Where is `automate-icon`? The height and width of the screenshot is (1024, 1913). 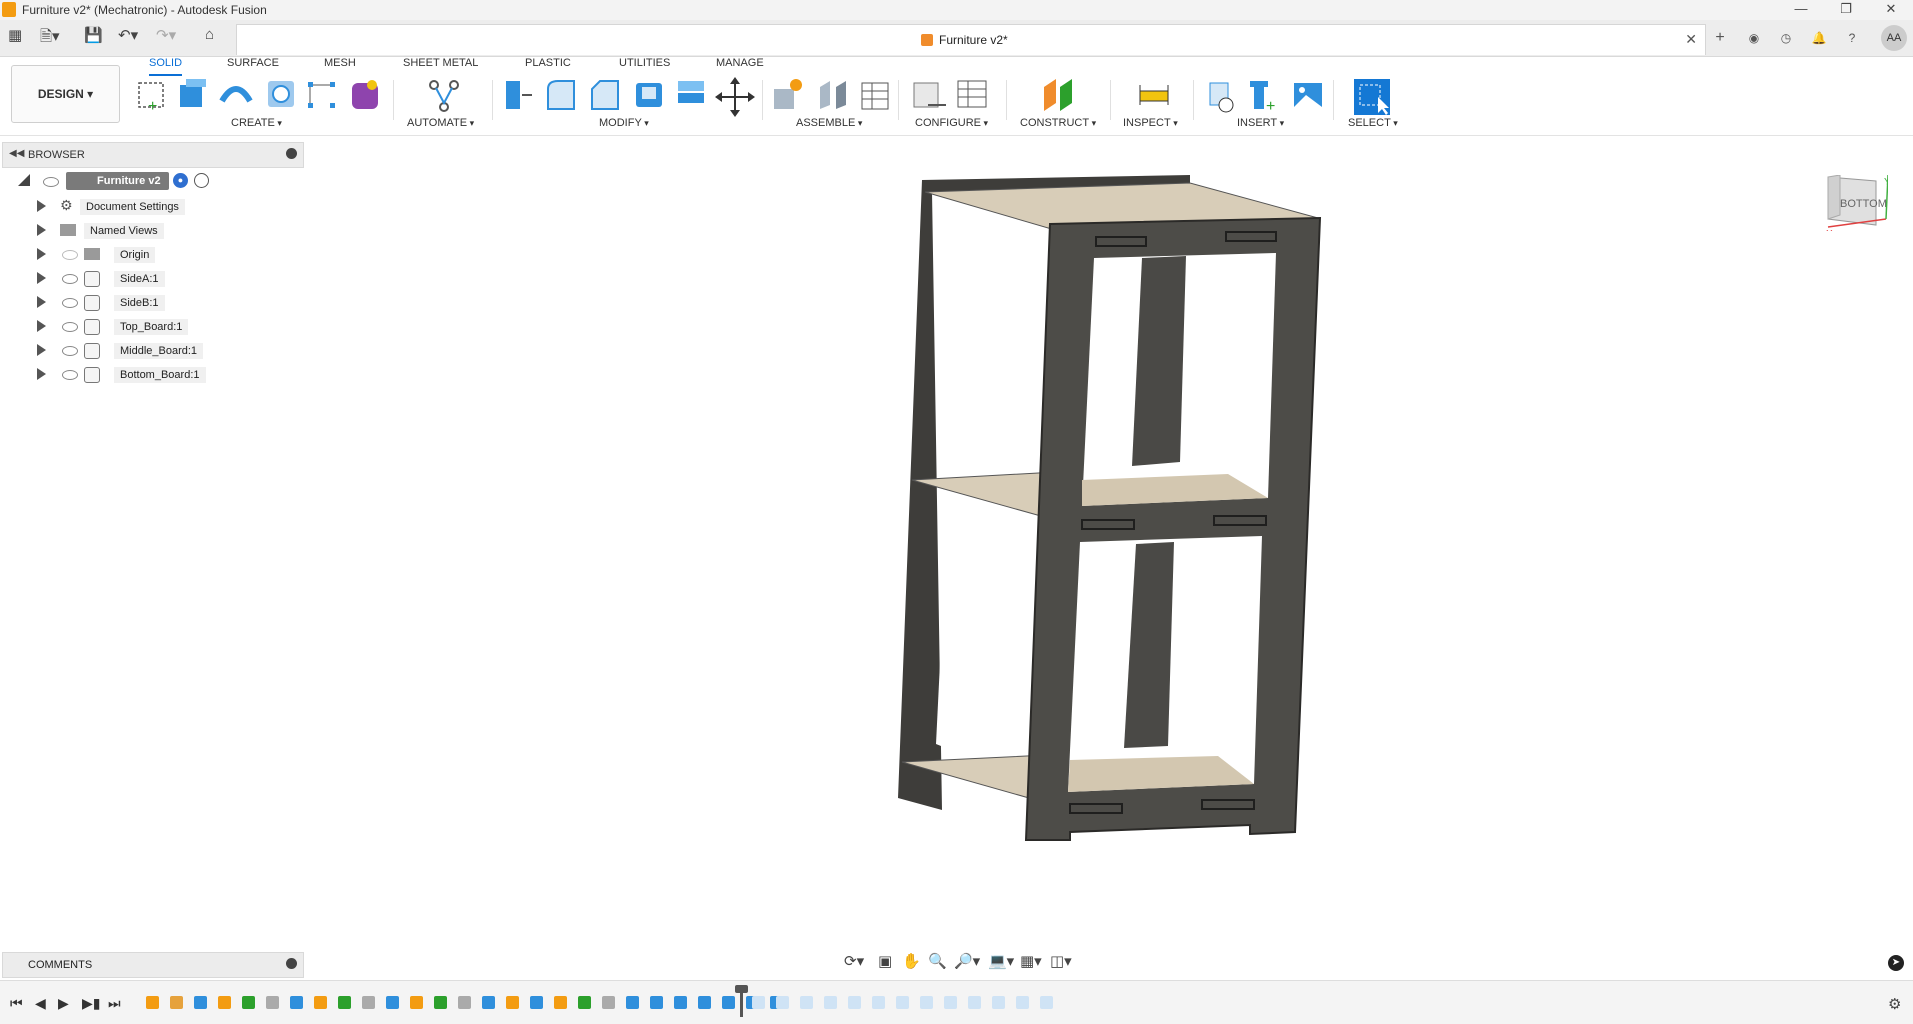 automate-icon is located at coordinates (444, 96).